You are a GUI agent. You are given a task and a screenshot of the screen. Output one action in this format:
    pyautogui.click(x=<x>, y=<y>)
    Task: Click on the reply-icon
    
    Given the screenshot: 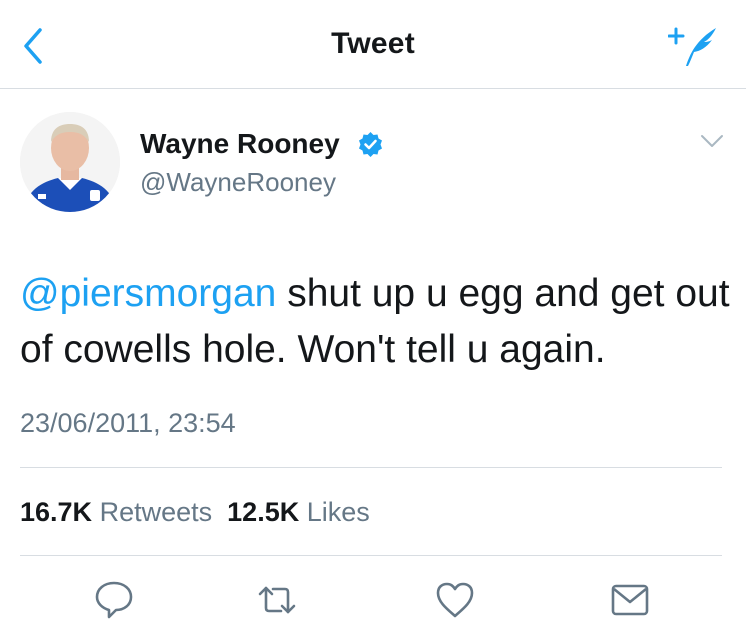 What is the action you would take?
    pyautogui.click(x=114, y=600)
    